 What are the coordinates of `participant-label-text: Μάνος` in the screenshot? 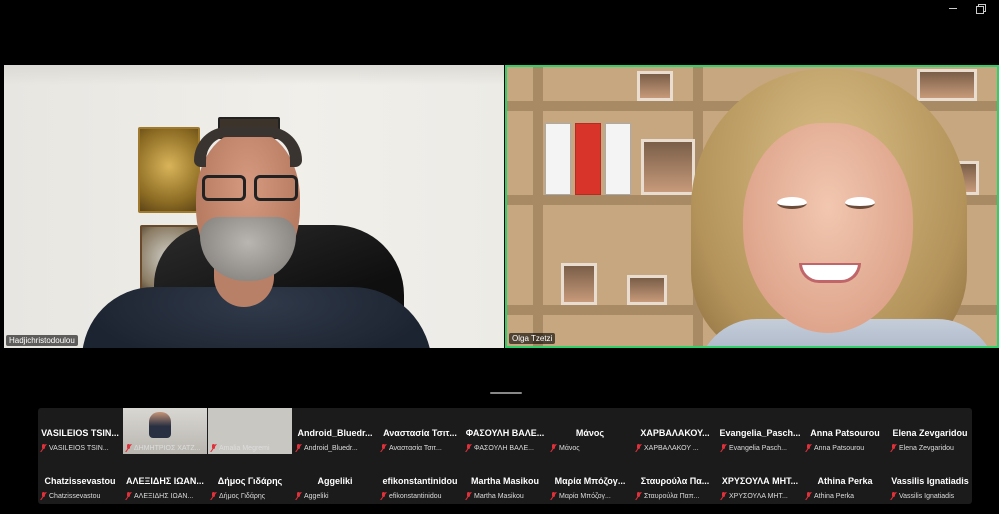 It's located at (569, 448).